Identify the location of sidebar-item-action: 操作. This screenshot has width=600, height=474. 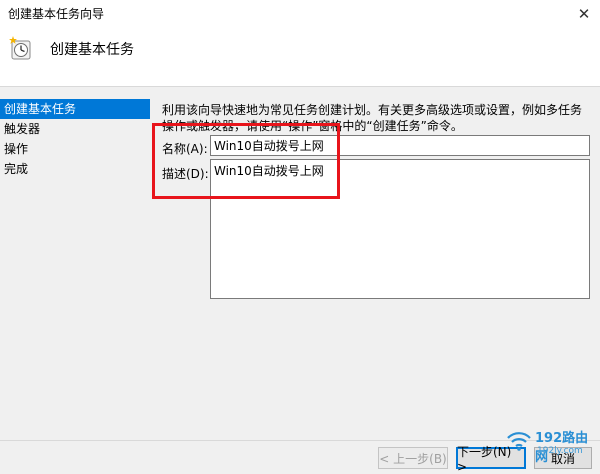
(75, 149).